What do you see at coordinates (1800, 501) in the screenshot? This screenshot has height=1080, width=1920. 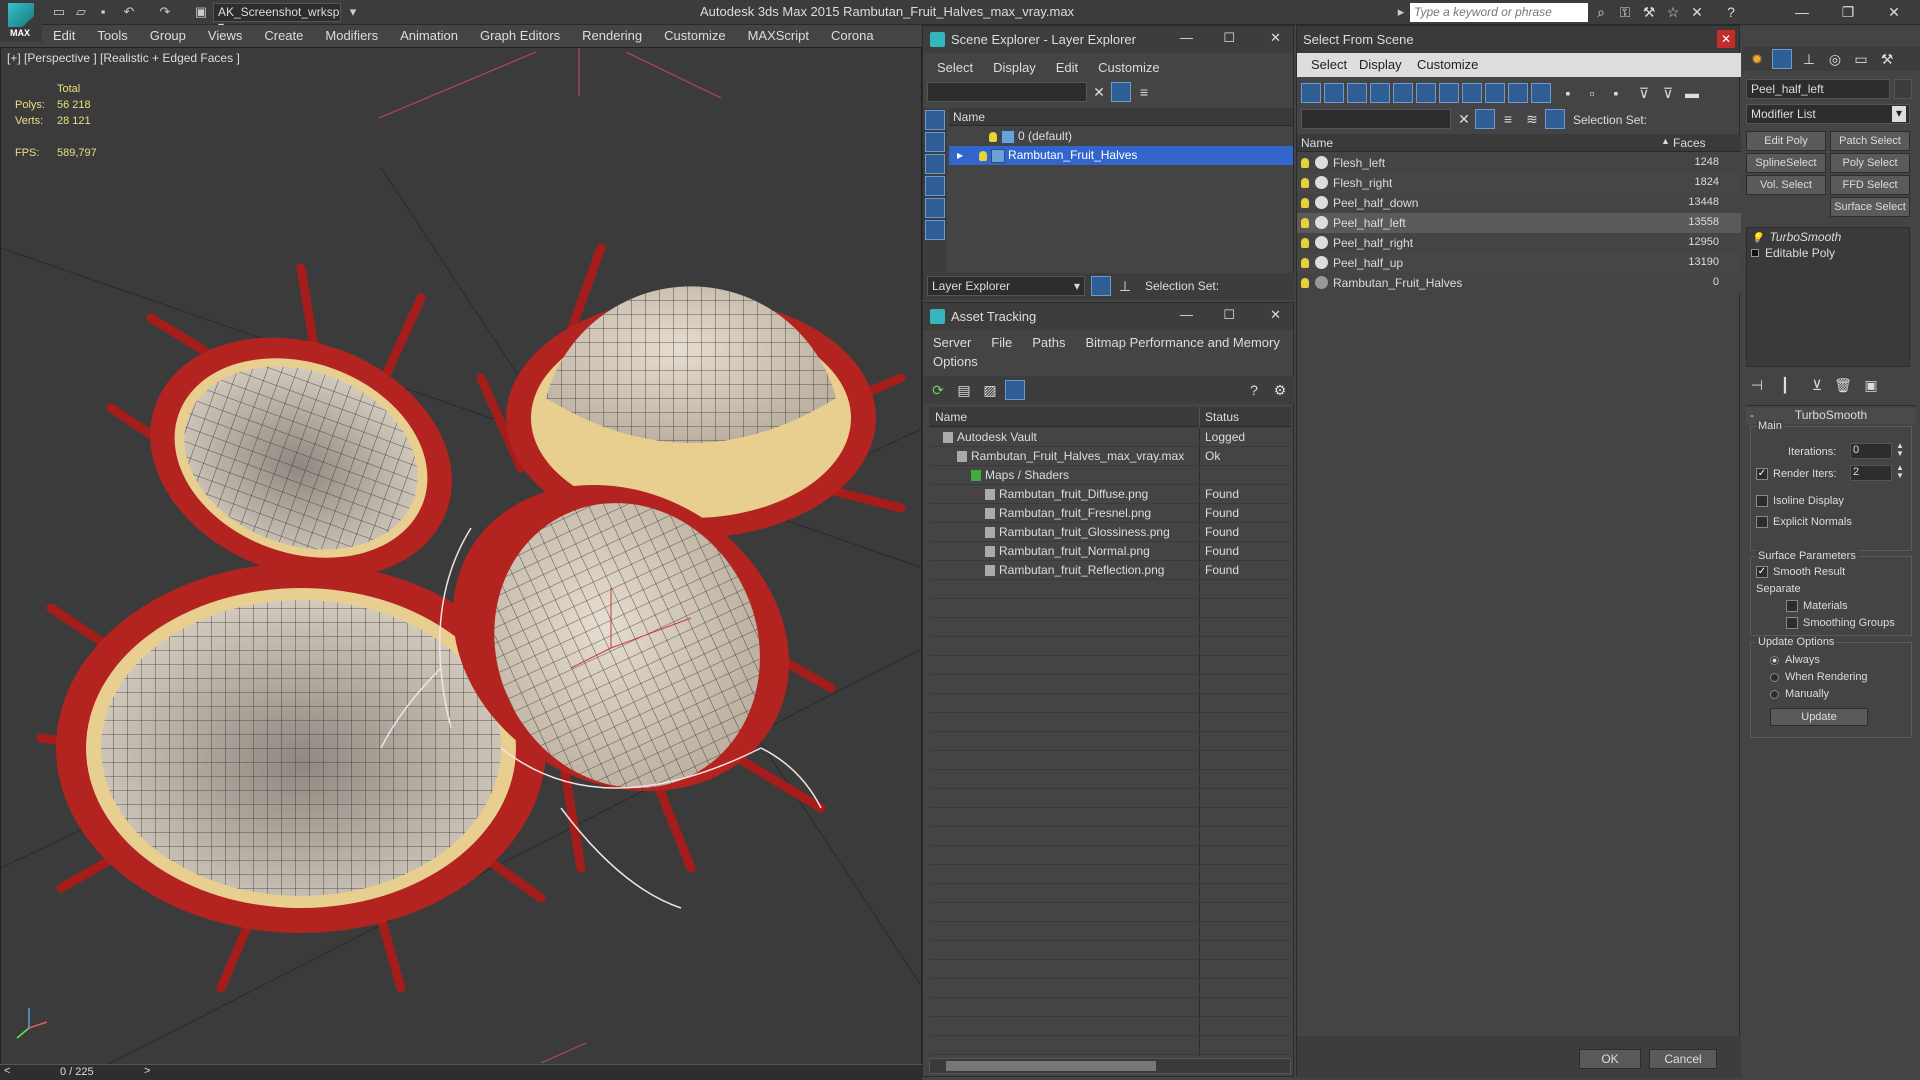 I see `isoline-display-checkbox: Isoline Display` at bounding box center [1800, 501].